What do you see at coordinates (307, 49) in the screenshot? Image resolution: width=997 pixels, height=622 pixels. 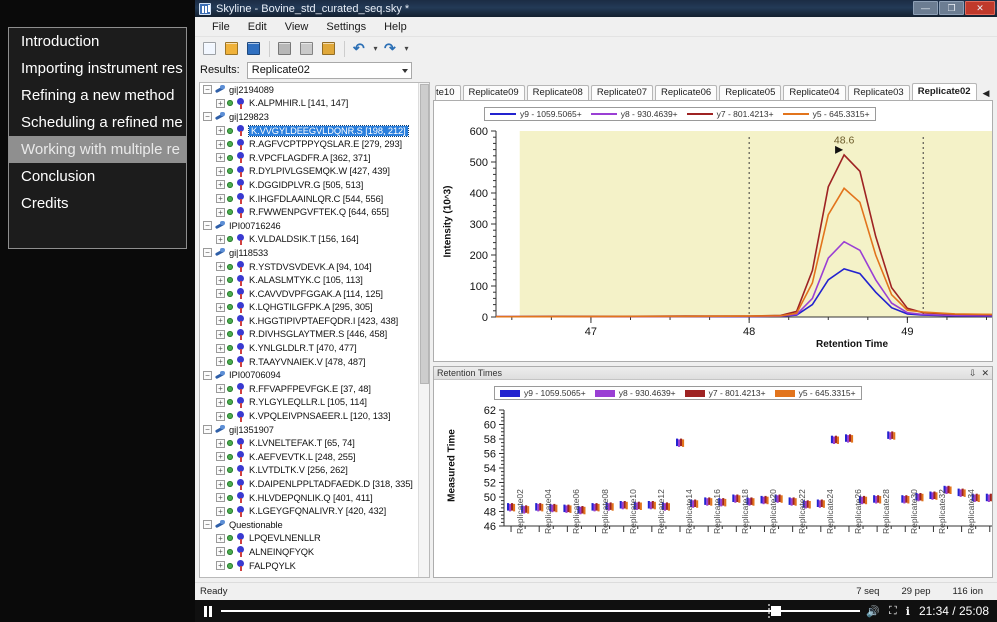 I see `copy-icon` at bounding box center [307, 49].